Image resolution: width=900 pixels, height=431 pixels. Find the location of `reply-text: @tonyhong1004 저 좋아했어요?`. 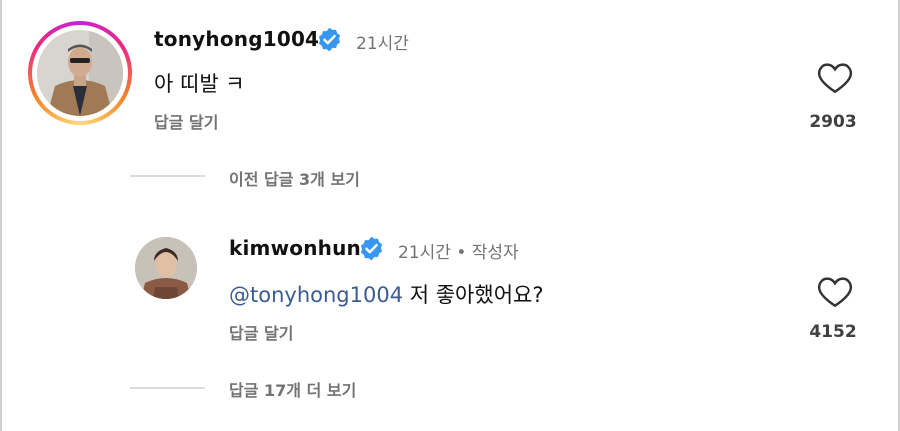

reply-text: @tonyhong1004 저 좋아했어요? is located at coordinates (386, 294).